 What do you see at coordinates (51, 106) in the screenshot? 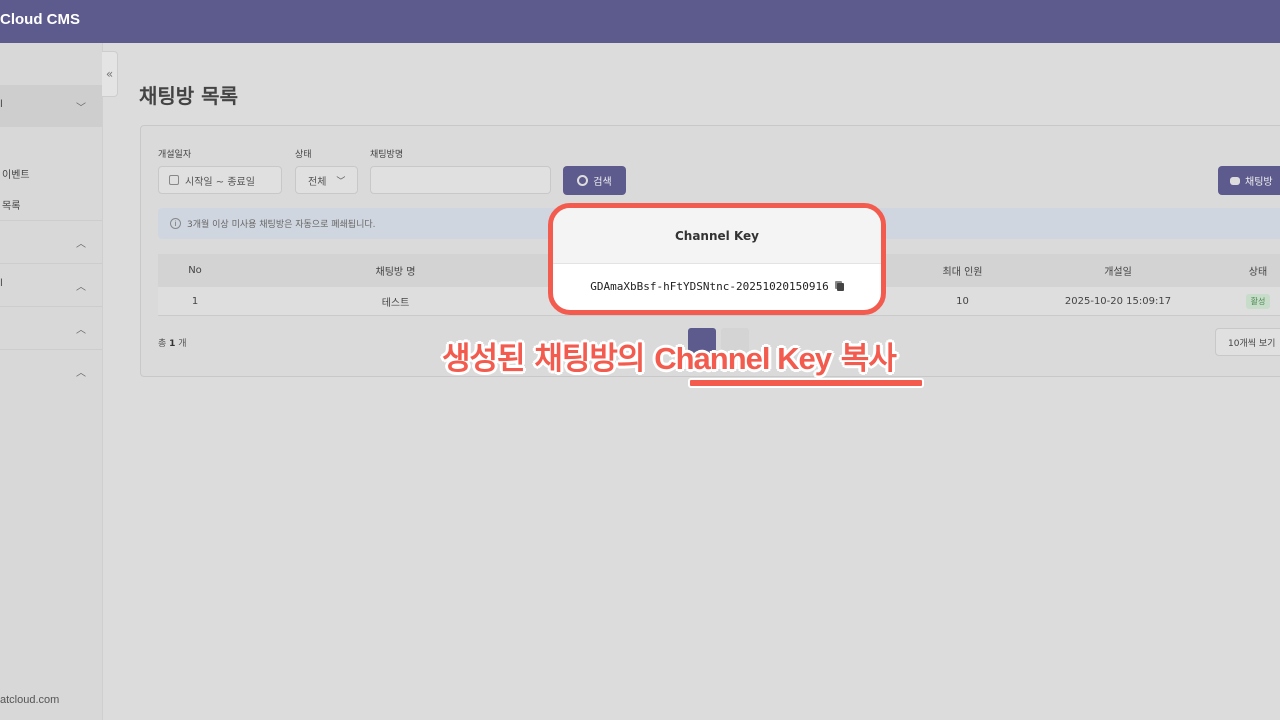
I see `sidebar-item-1: l ﹀` at bounding box center [51, 106].